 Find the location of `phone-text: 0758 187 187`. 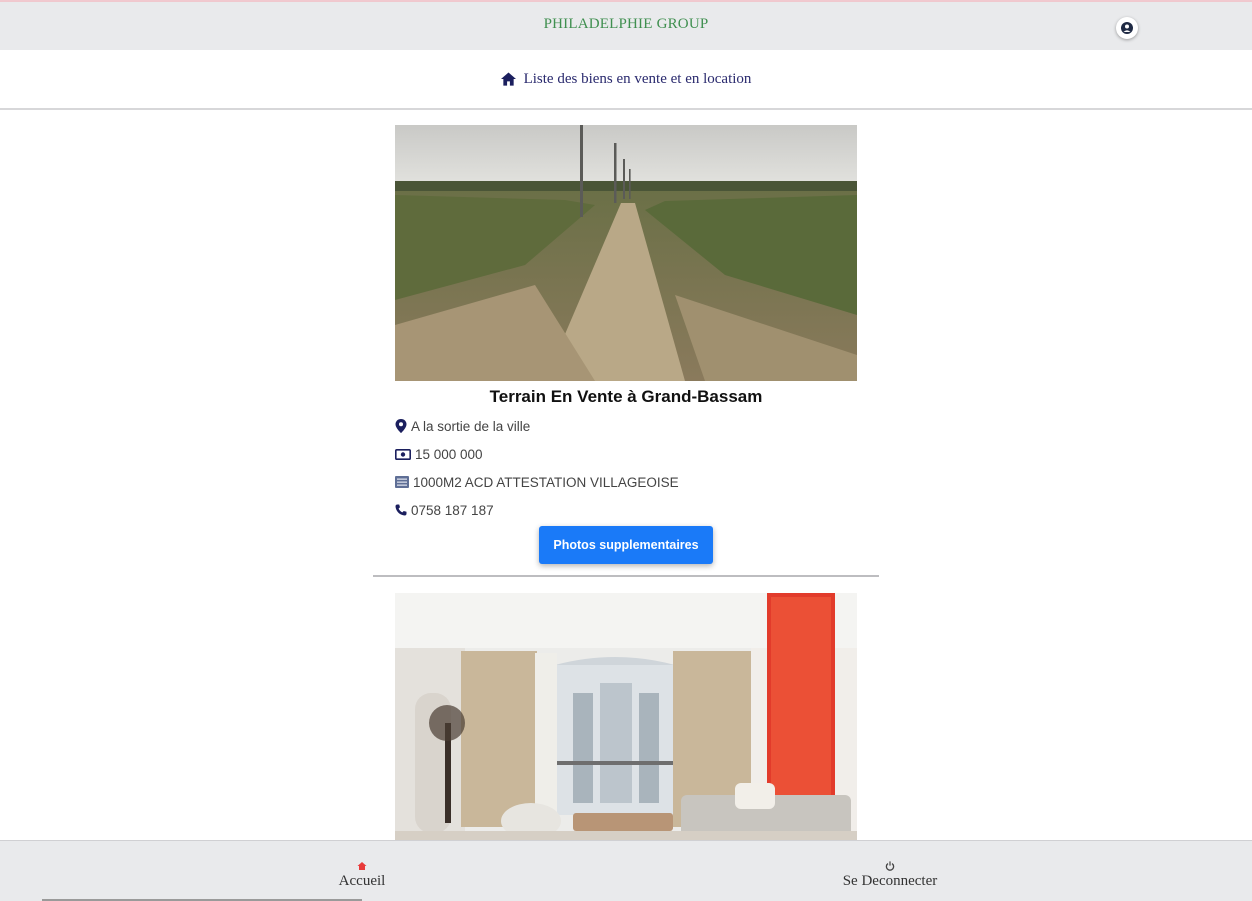

phone-text: 0758 187 187 is located at coordinates (452, 510).